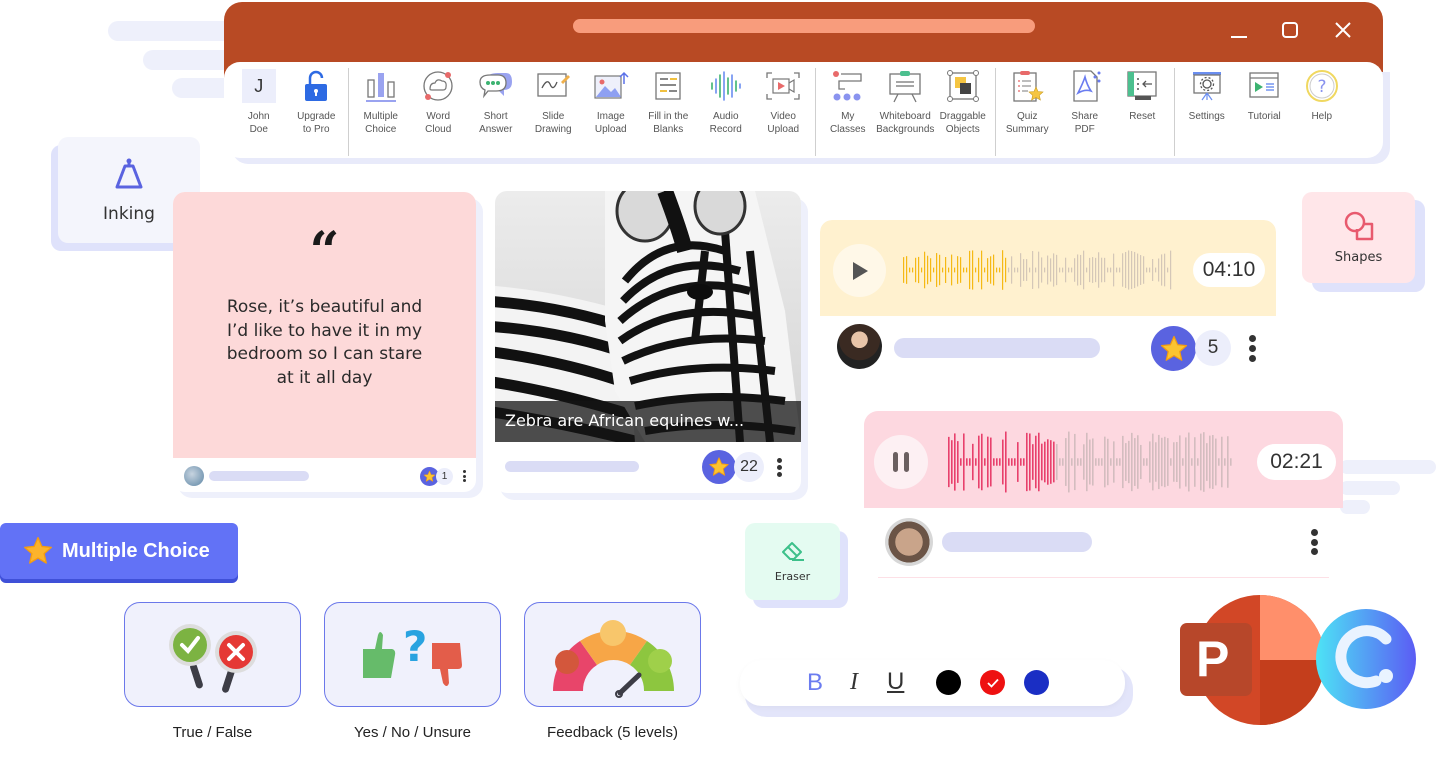 This screenshot has width=1441, height=761. Describe the element at coordinates (648, 342) in the screenshot. I see `image-card: Zebra are African equines w... 22` at that location.